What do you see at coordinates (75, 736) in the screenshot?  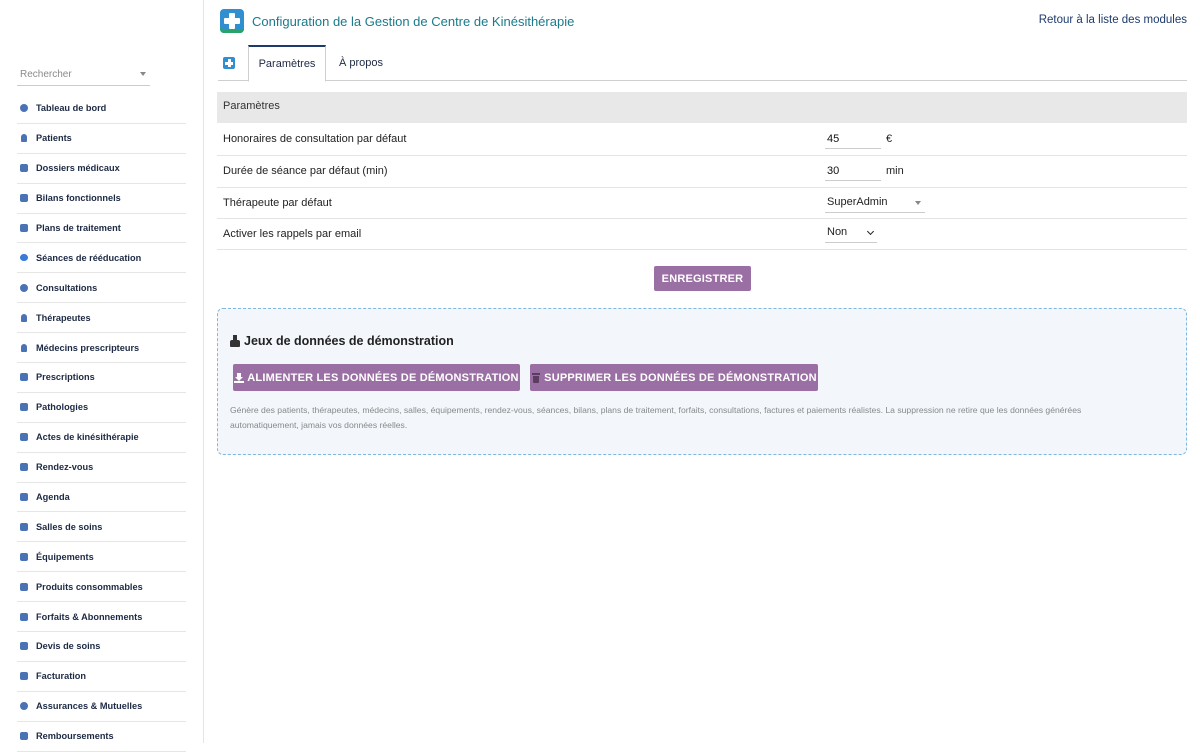 I see `sidebar-item-label: Remboursements` at bounding box center [75, 736].